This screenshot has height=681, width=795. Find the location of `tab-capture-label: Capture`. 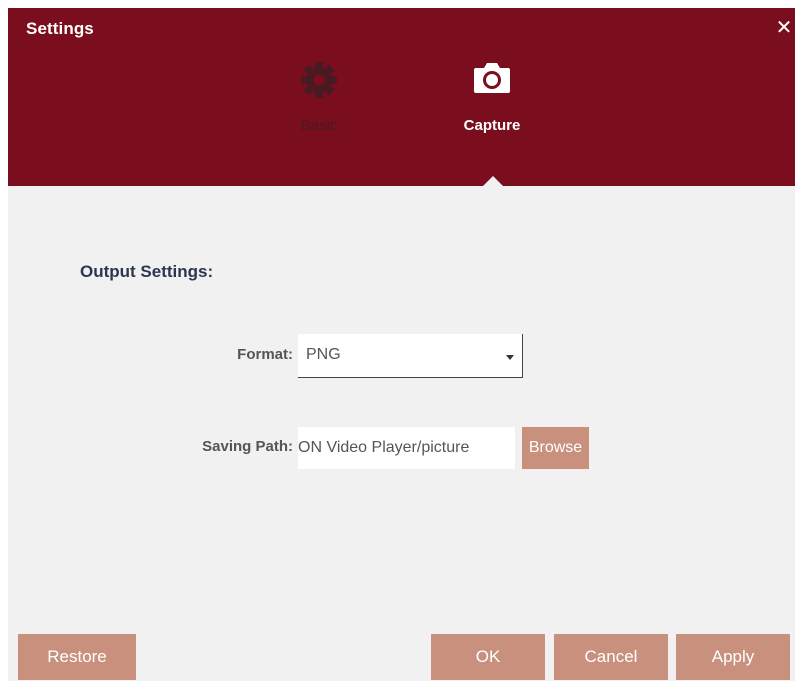

tab-capture-label: Capture is located at coordinates (492, 125).